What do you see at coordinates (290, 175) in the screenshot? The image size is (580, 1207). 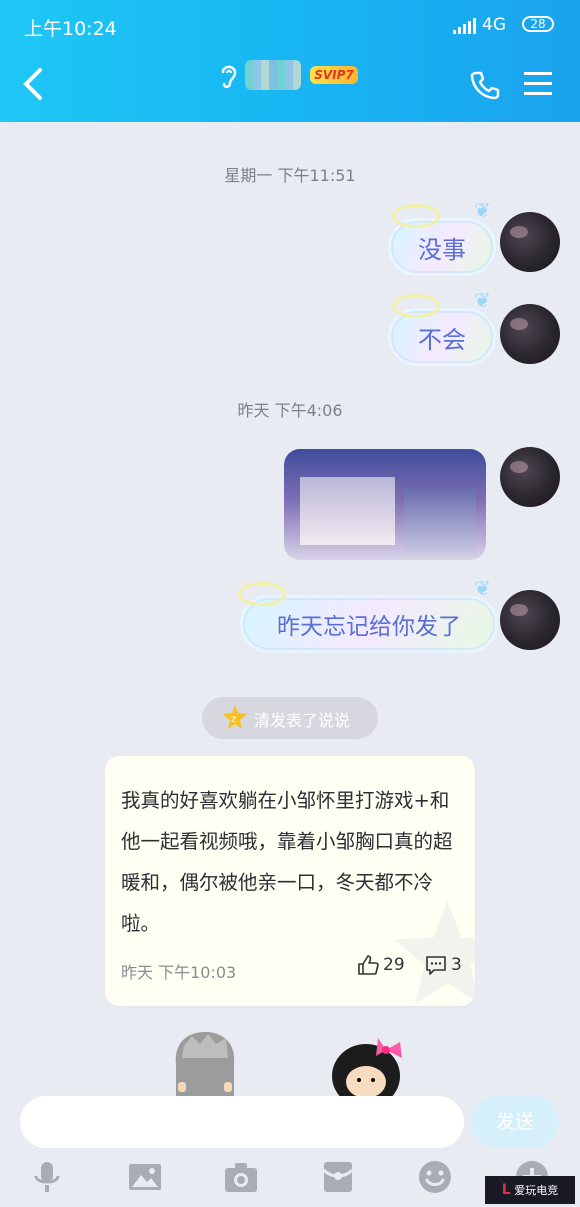 I see `timestamp: 星期一 下午11:51` at bounding box center [290, 175].